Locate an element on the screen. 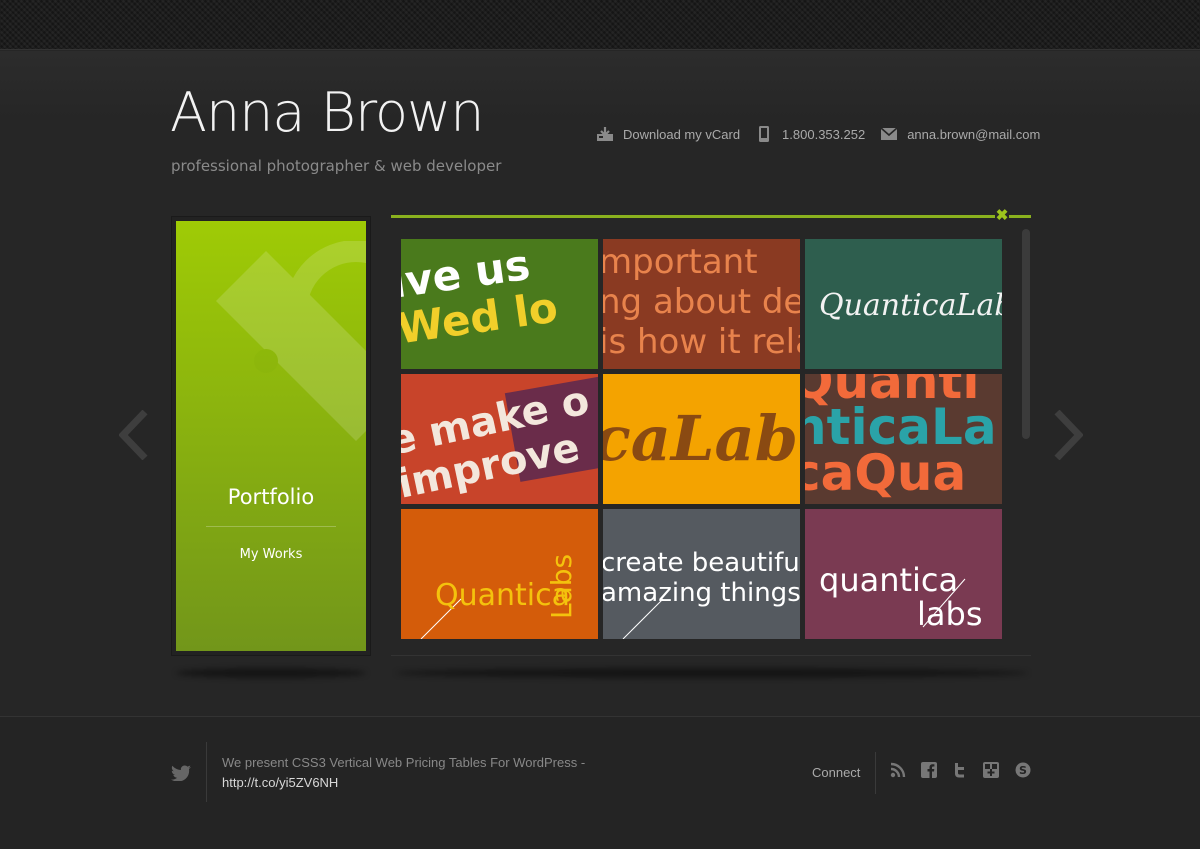 The image size is (1200, 849). phone-number: 1.800.353.252 is located at coordinates (824, 134).